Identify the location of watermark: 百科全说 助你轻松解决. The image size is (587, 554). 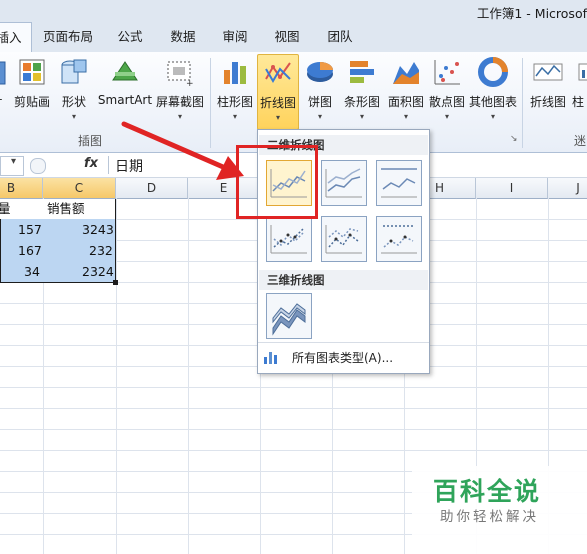
(499, 510).